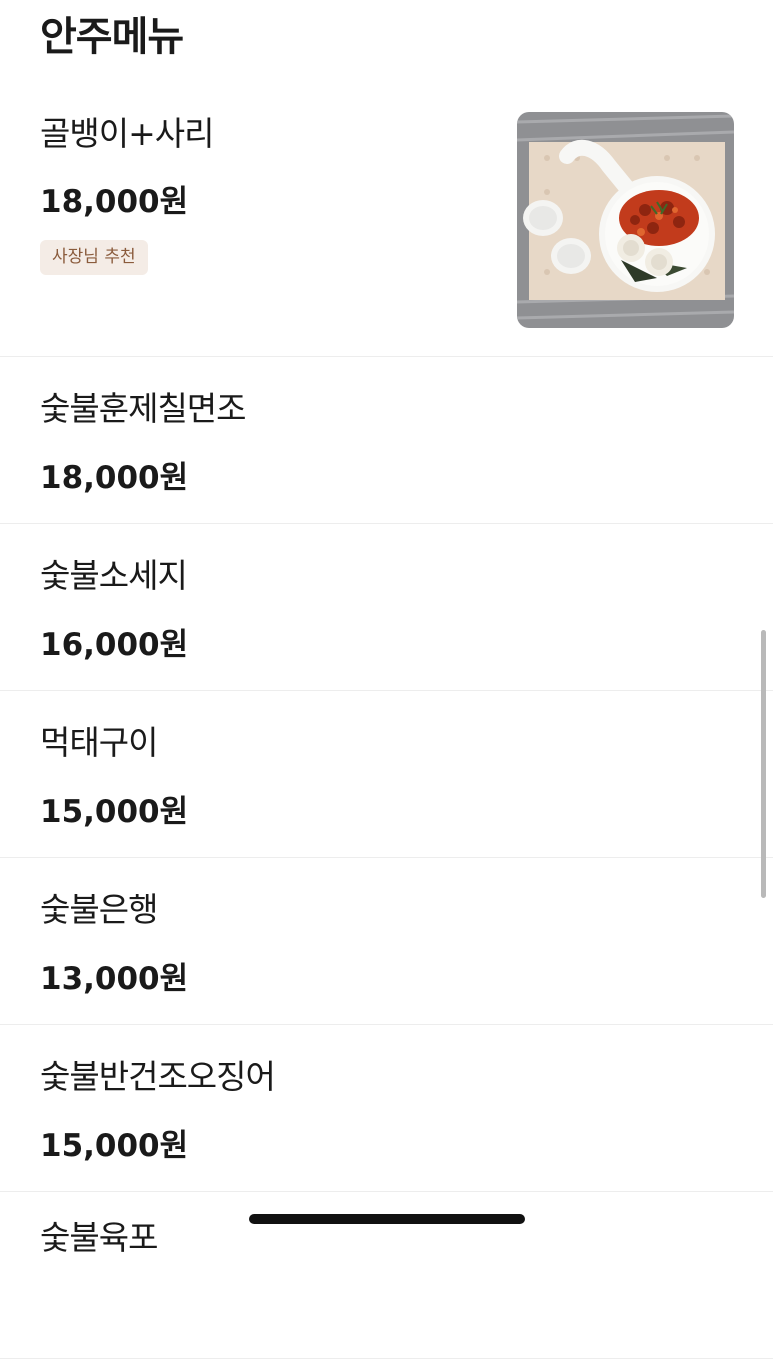 This screenshot has width=773, height=1359. What do you see at coordinates (99, 909) in the screenshot?
I see `menu-item-name: 숯불은행` at bounding box center [99, 909].